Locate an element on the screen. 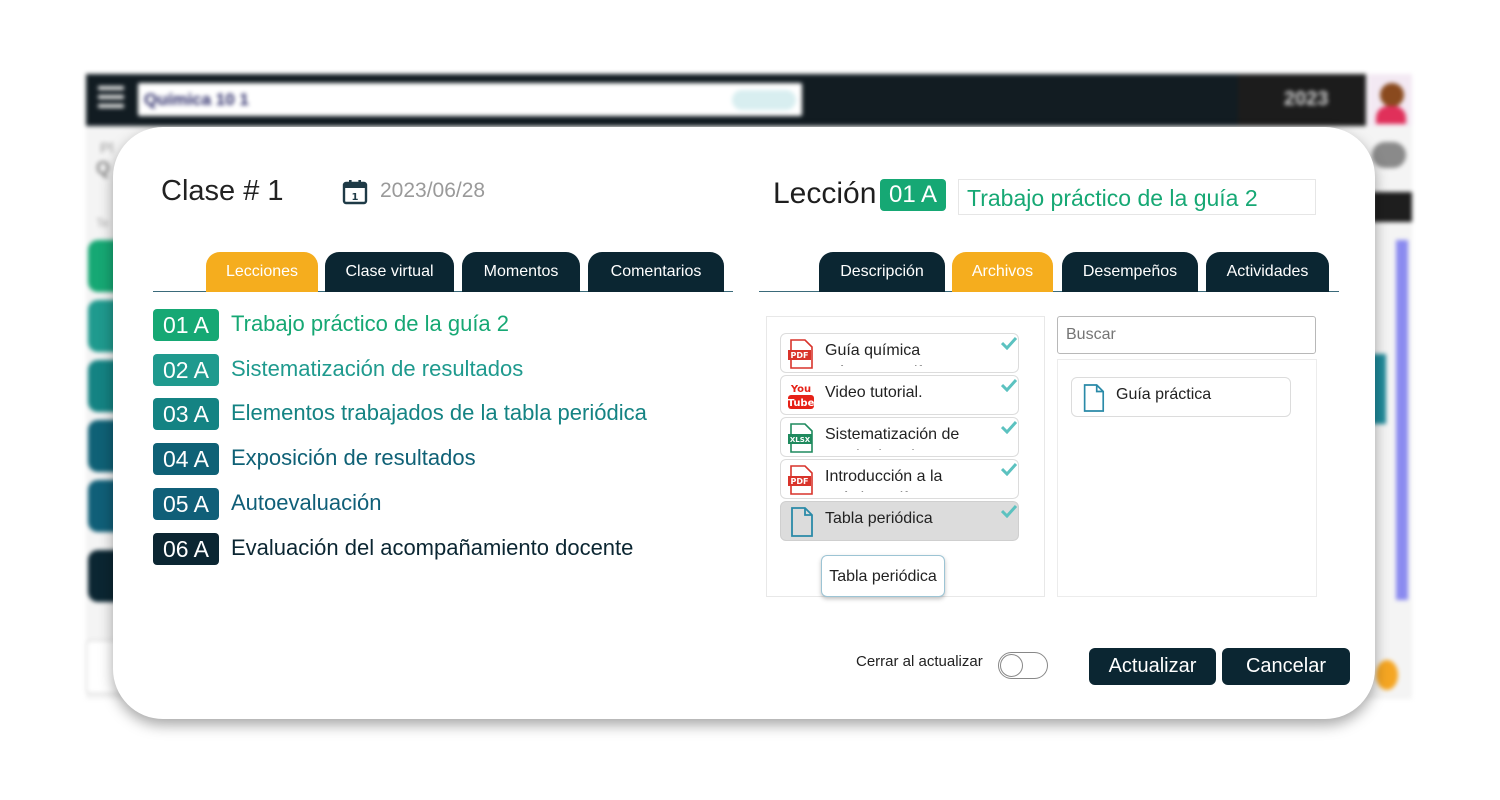 The height and width of the screenshot is (800, 1500). lesson-title: Evaluación del acompañamiento docente is located at coordinates (432, 547).